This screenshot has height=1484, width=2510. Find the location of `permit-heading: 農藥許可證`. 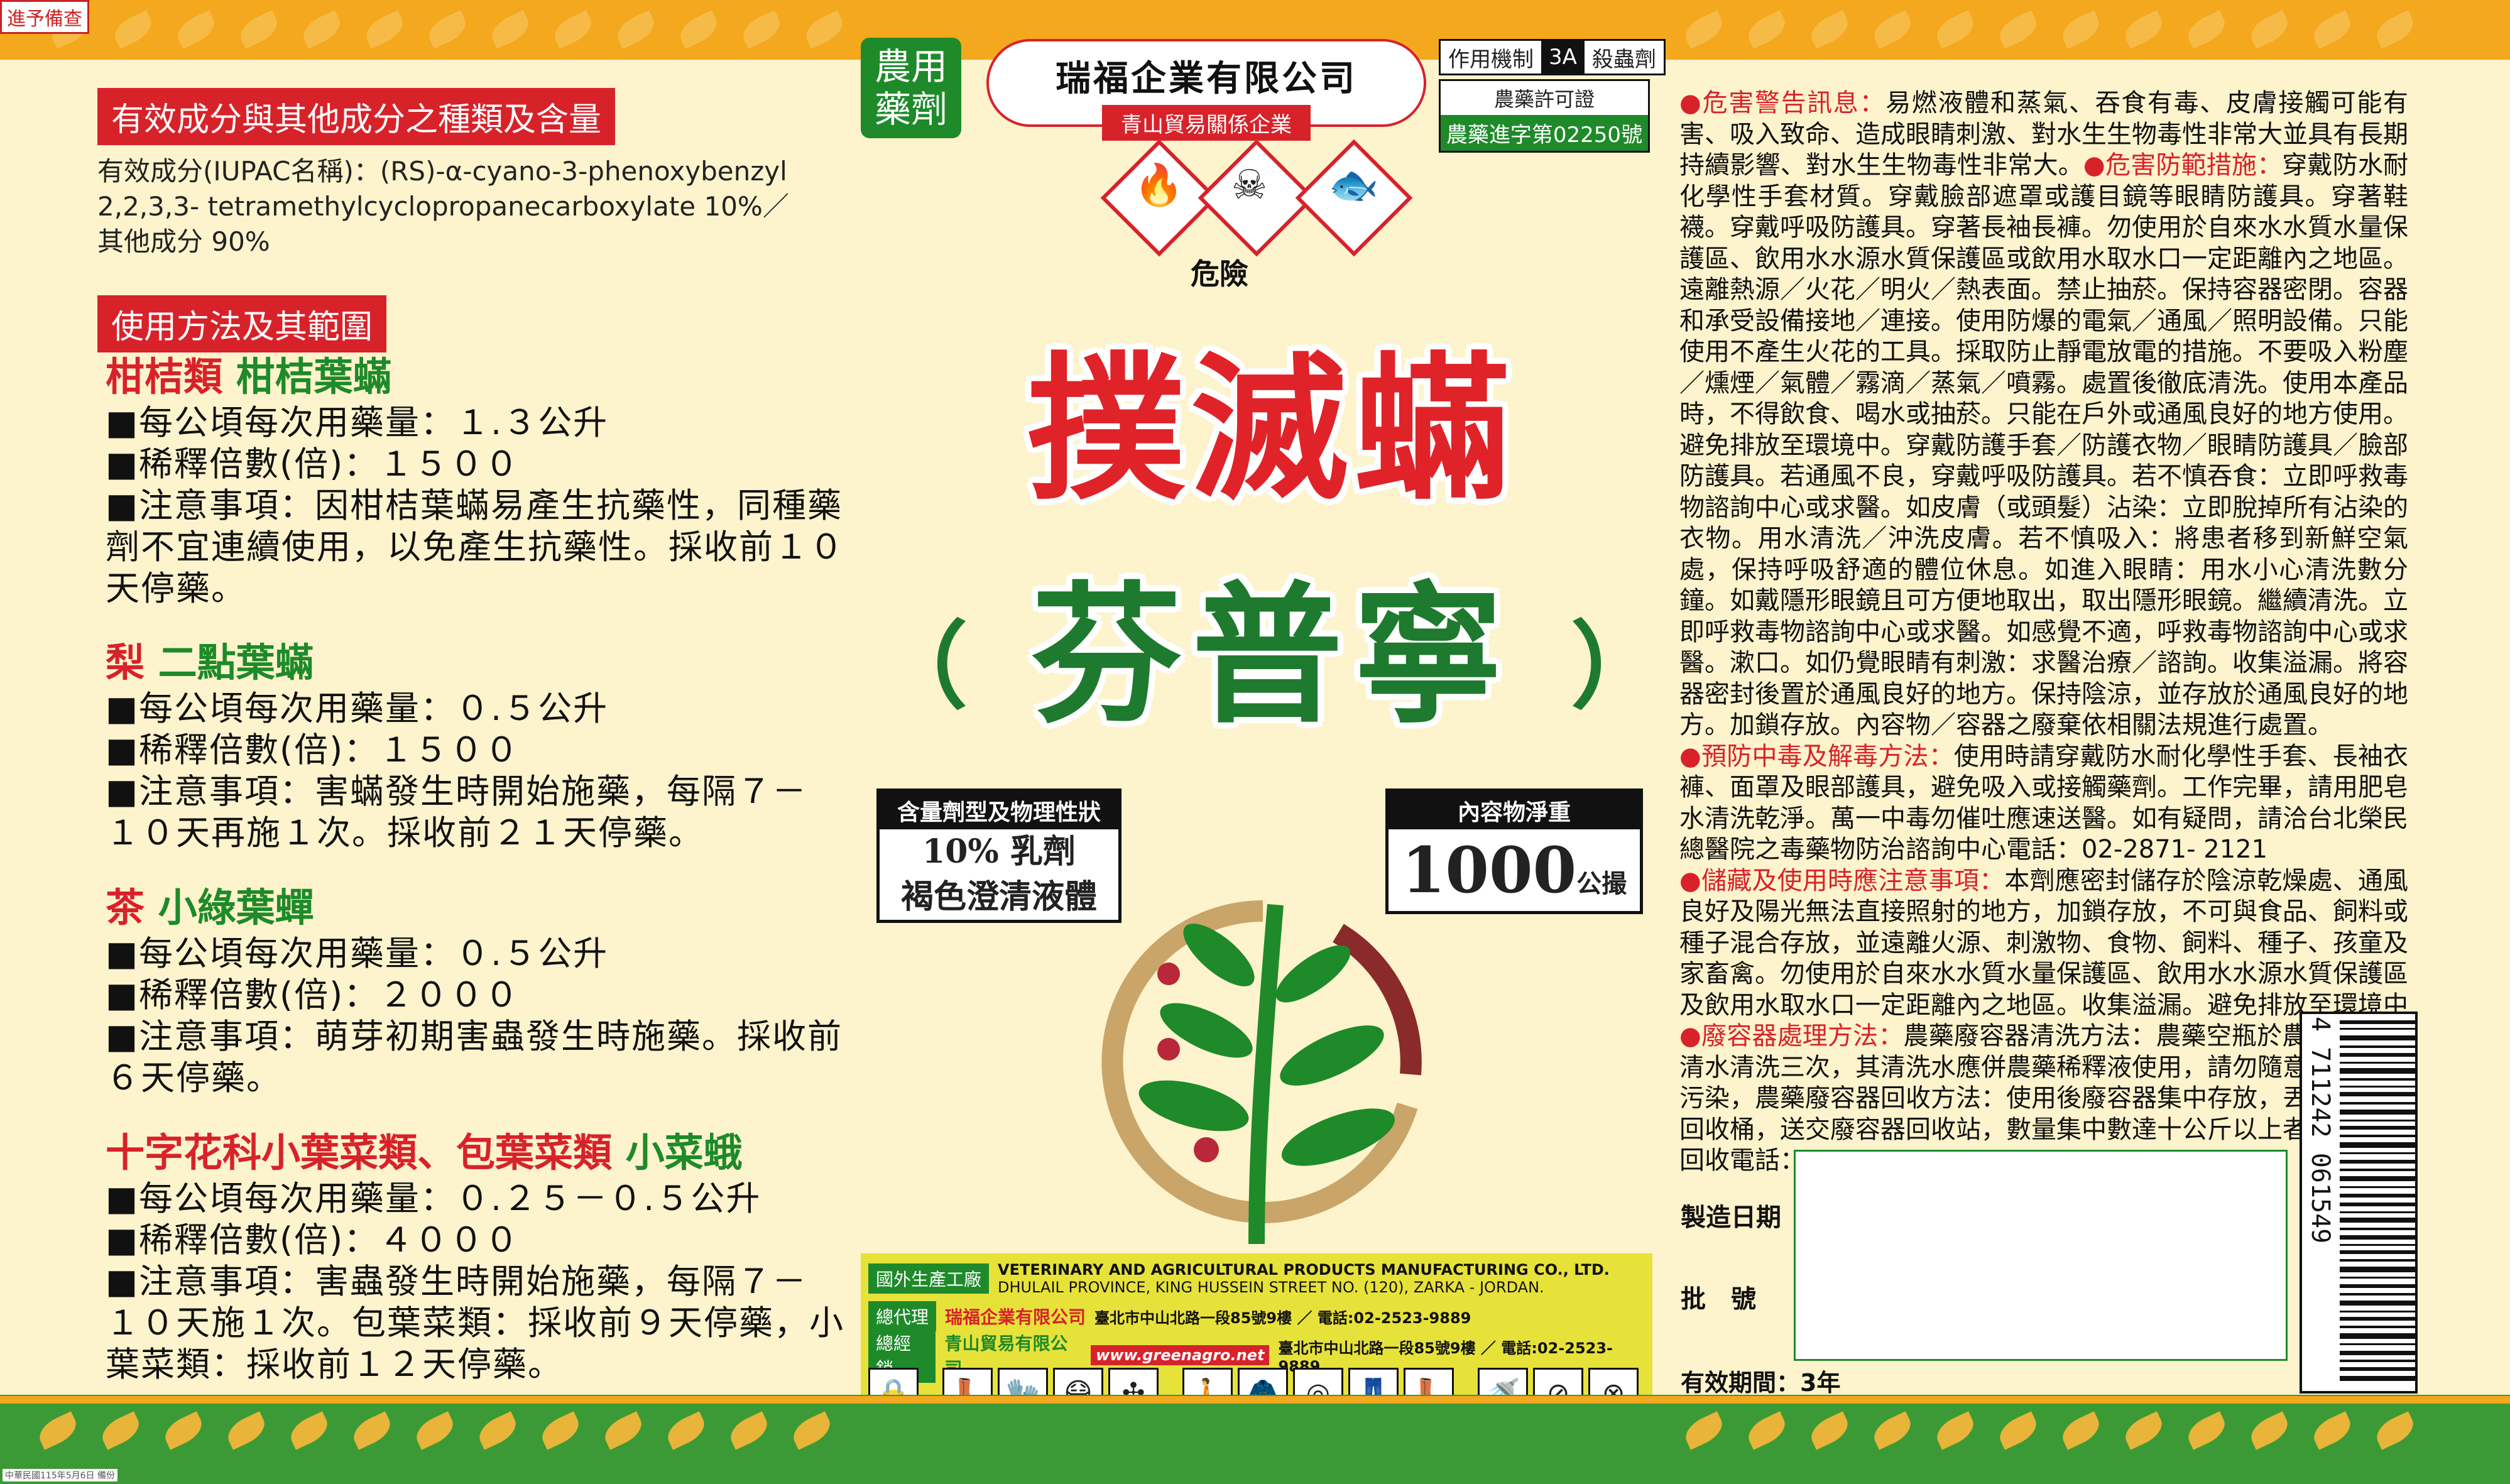

permit-heading: 農藥許可證 is located at coordinates (1544, 99).